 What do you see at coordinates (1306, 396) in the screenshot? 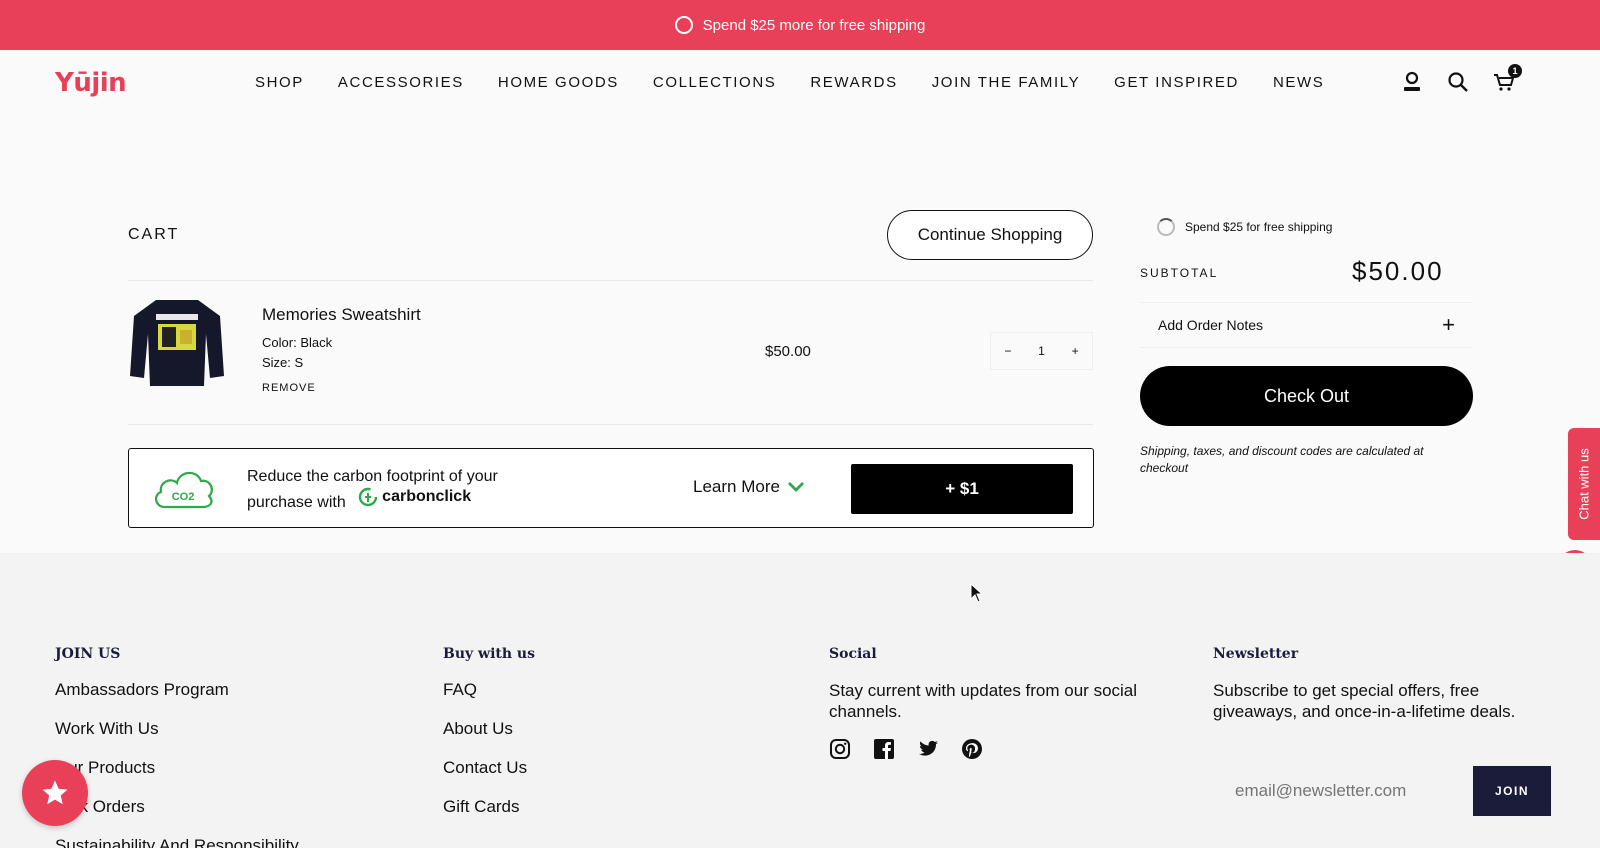
I see `checkout-button: Check Out` at bounding box center [1306, 396].